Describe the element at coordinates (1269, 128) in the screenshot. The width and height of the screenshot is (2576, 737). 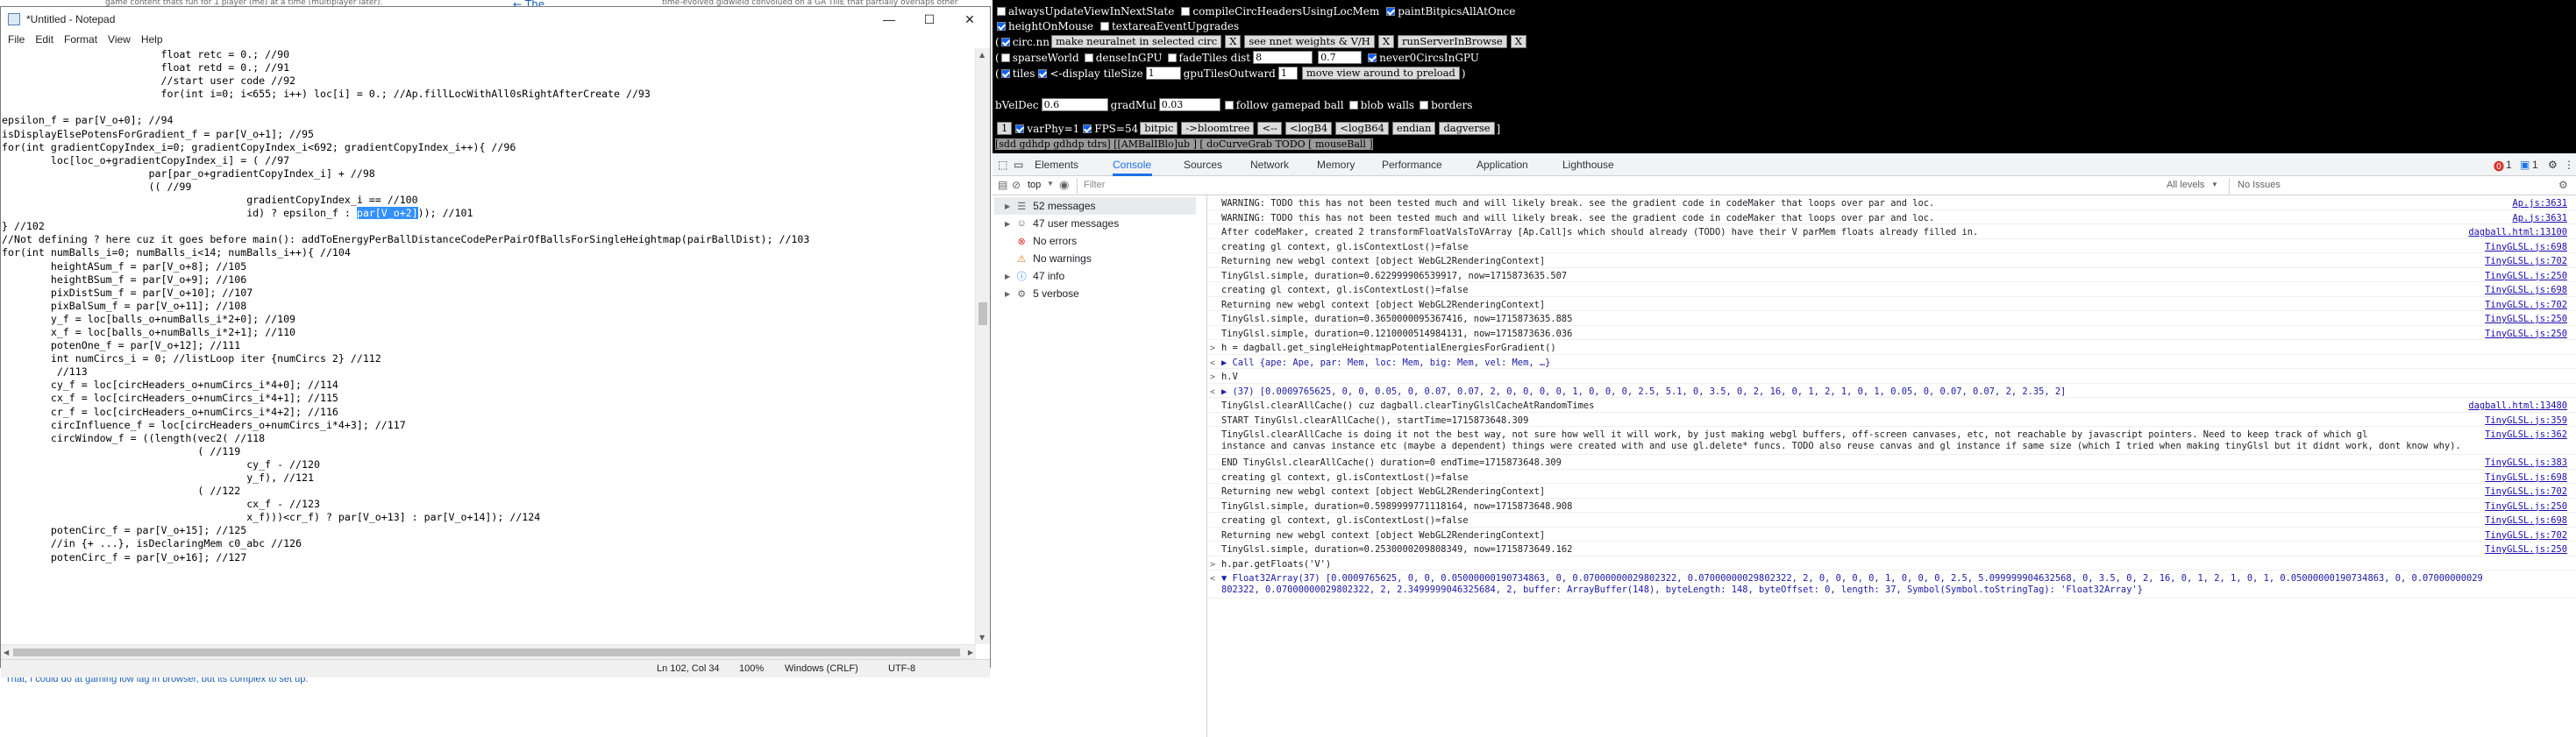
I see `back-arrow-button: <--` at that location.